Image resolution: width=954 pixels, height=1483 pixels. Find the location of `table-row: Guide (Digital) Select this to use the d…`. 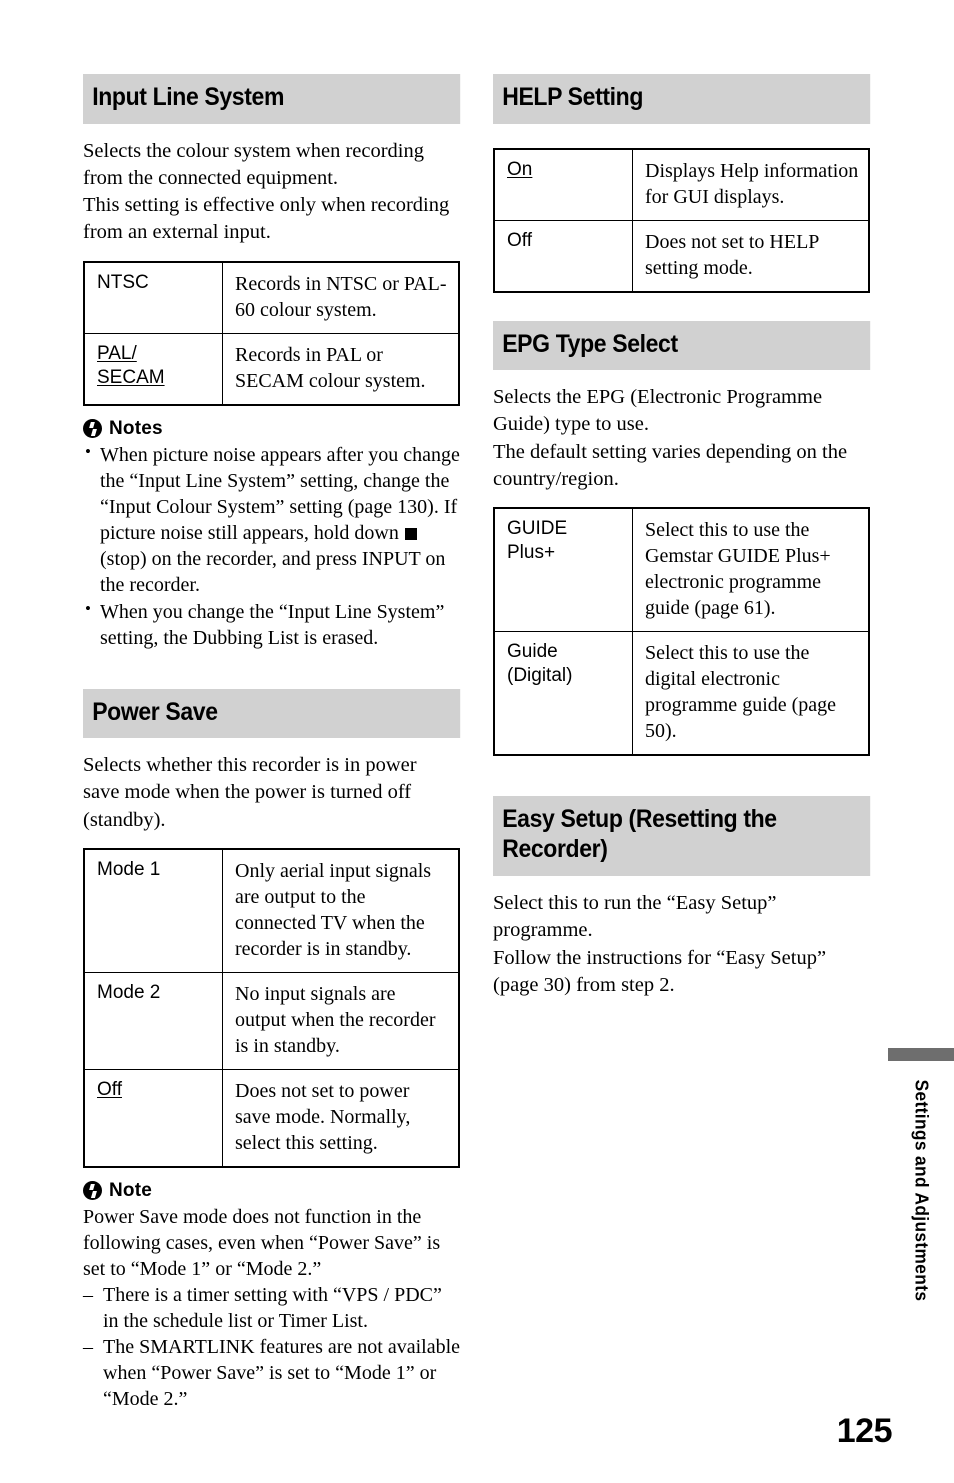

table-row: Guide (Digital) Select this to use the d… is located at coordinates (681, 693).